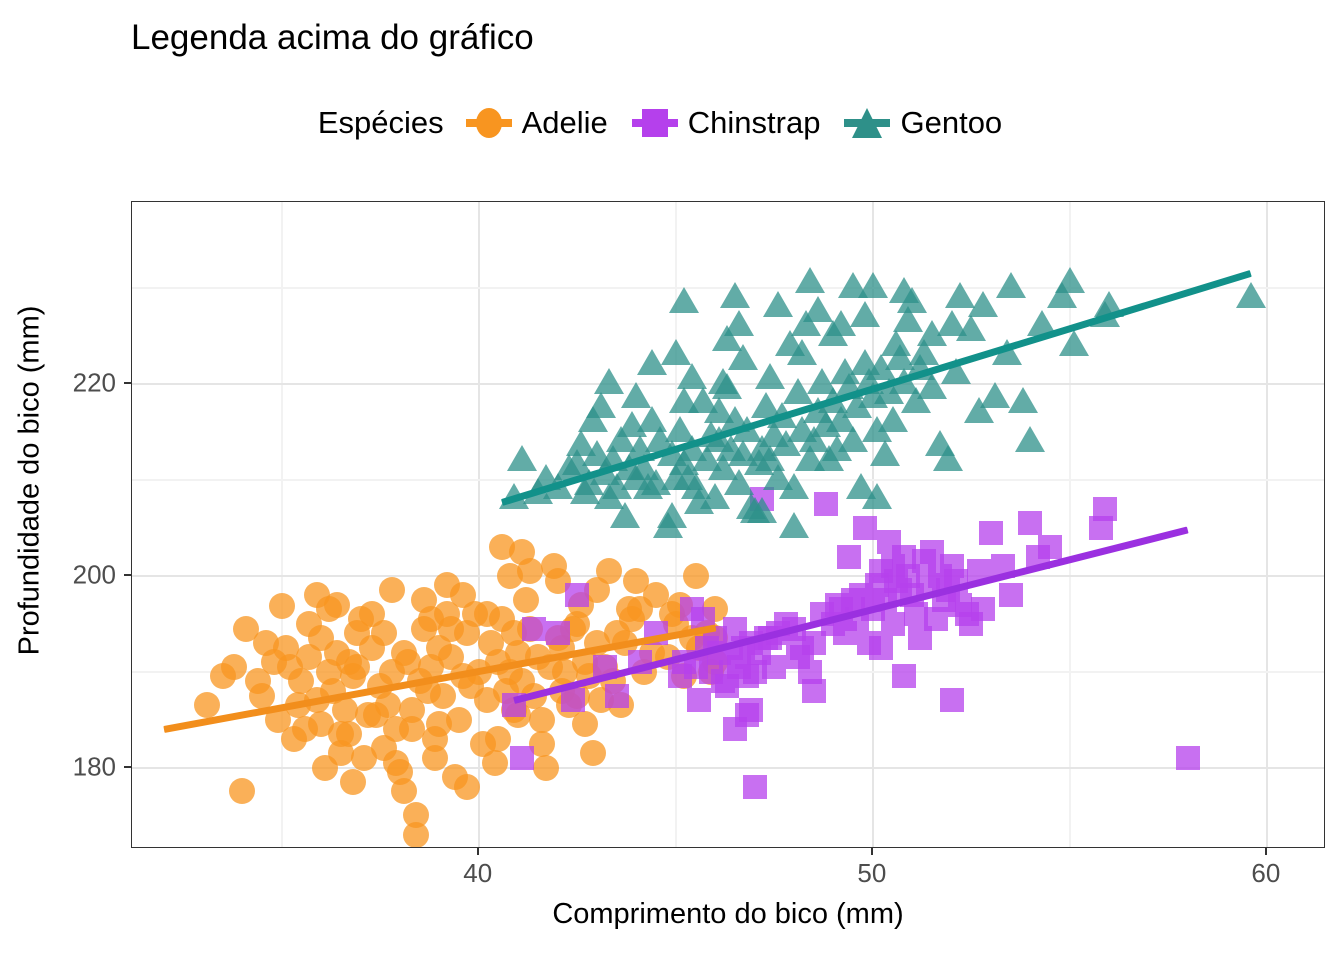 Image resolution: width=1344 pixels, height=960 pixels. What do you see at coordinates (867, 123) in the screenshot?
I see `triangle-marker-icon` at bounding box center [867, 123].